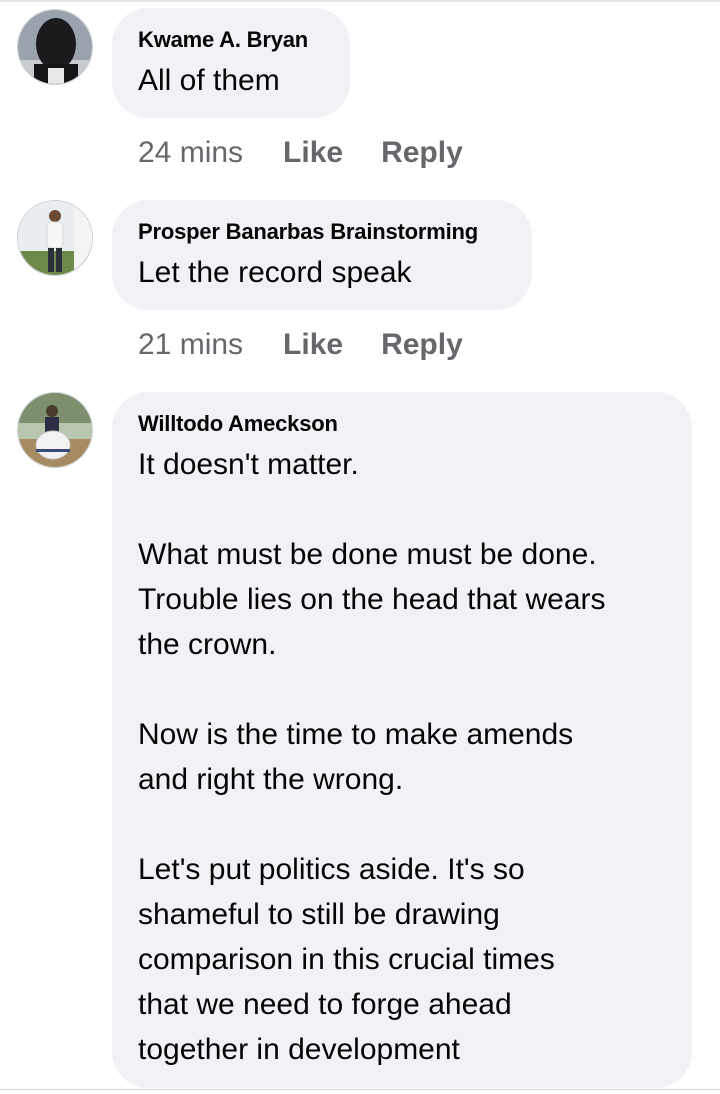 The image size is (720, 1094). What do you see at coordinates (360, 1089) in the screenshot?
I see `bottom-divider` at bounding box center [360, 1089].